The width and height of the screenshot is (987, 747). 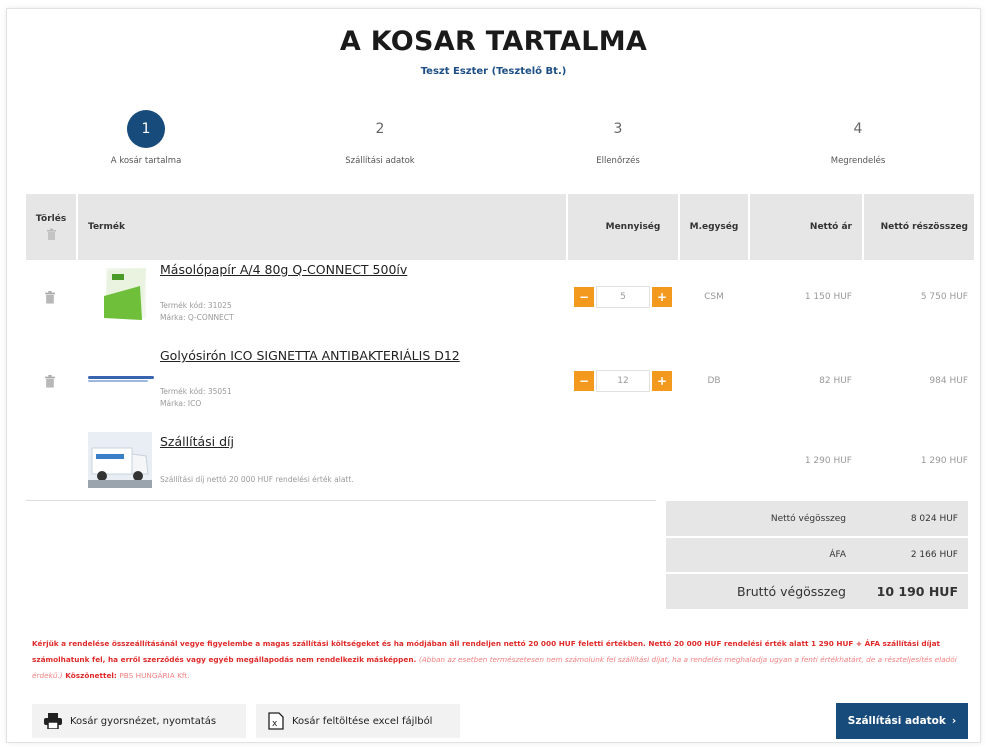 What do you see at coordinates (197, 317) in the screenshot?
I see `product-brand: Márka: Q-CONNECT` at bounding box center [197, 317].